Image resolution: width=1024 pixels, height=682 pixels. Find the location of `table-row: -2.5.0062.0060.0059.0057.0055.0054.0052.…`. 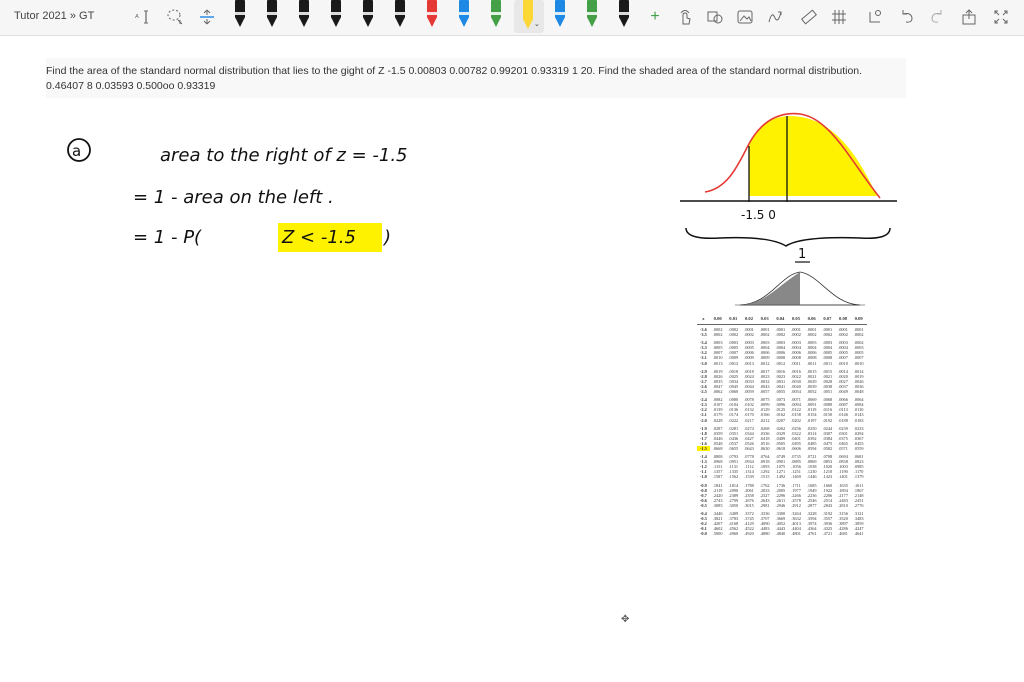

table-row: -2.5.0062.0060.0059.0057.0055.0054.0052.… is located at coordinates (782, 391).